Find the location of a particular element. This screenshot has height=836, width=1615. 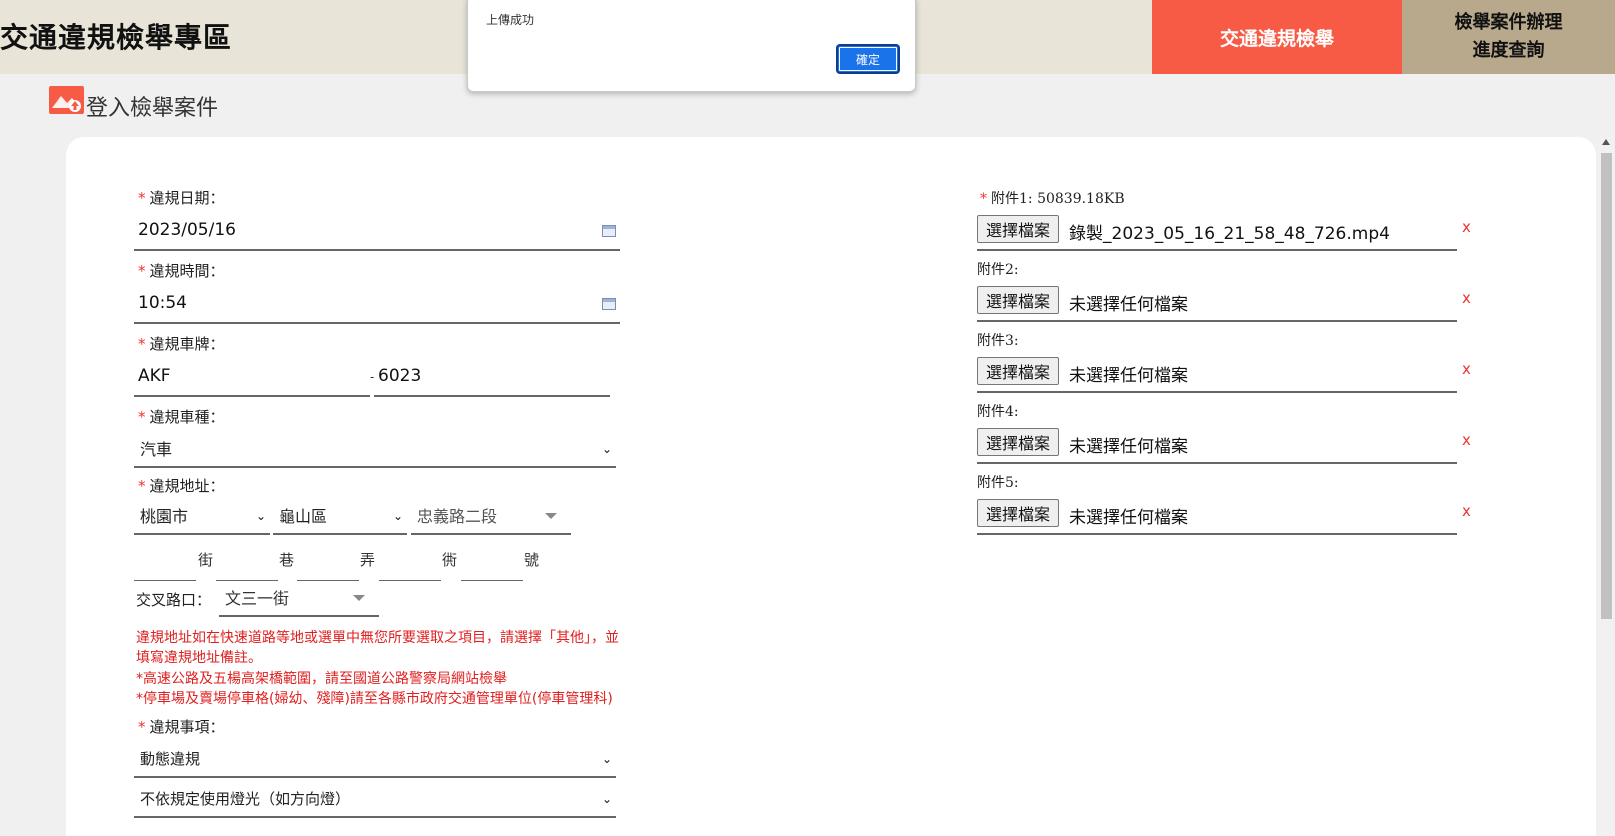

plate-prefix-input: AKF is located at coordinates (252, 377).